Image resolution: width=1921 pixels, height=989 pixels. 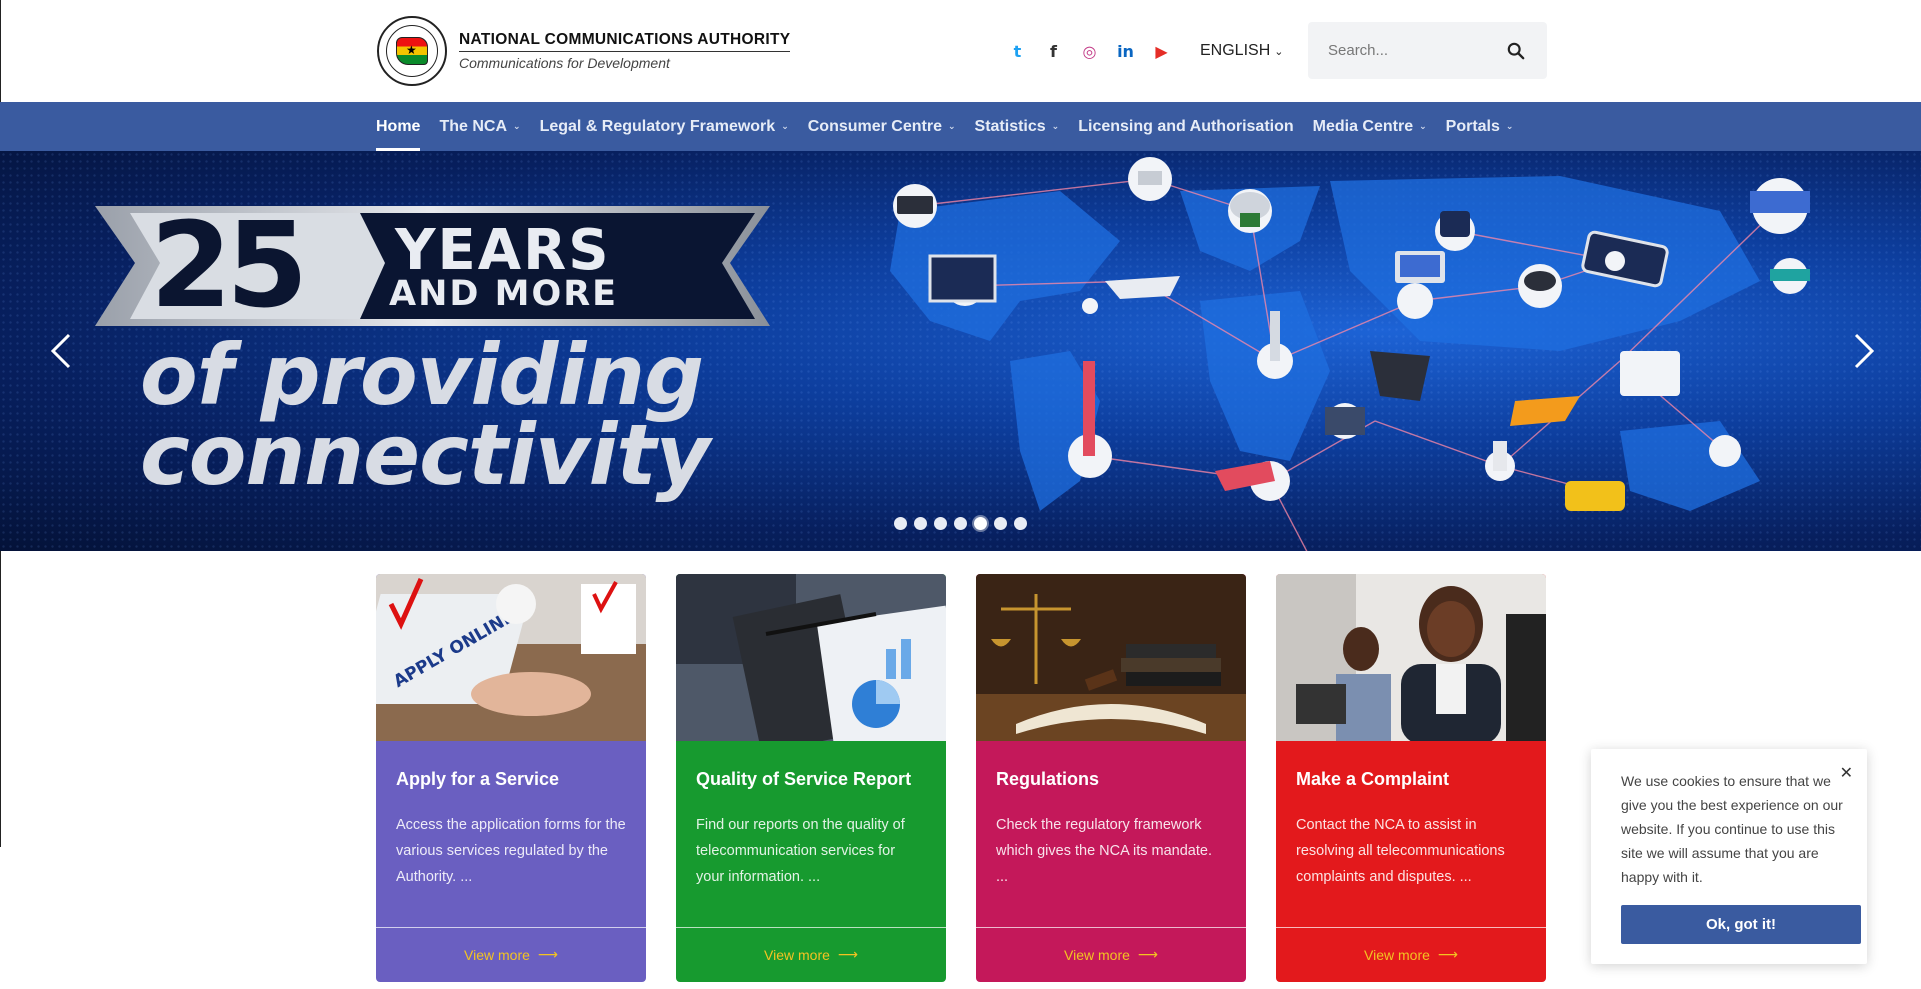 What do you see at coordinates (1235, 50) in the screenshot?
I see `language-label: ENGLISH` at bounding box center [1235, 50].